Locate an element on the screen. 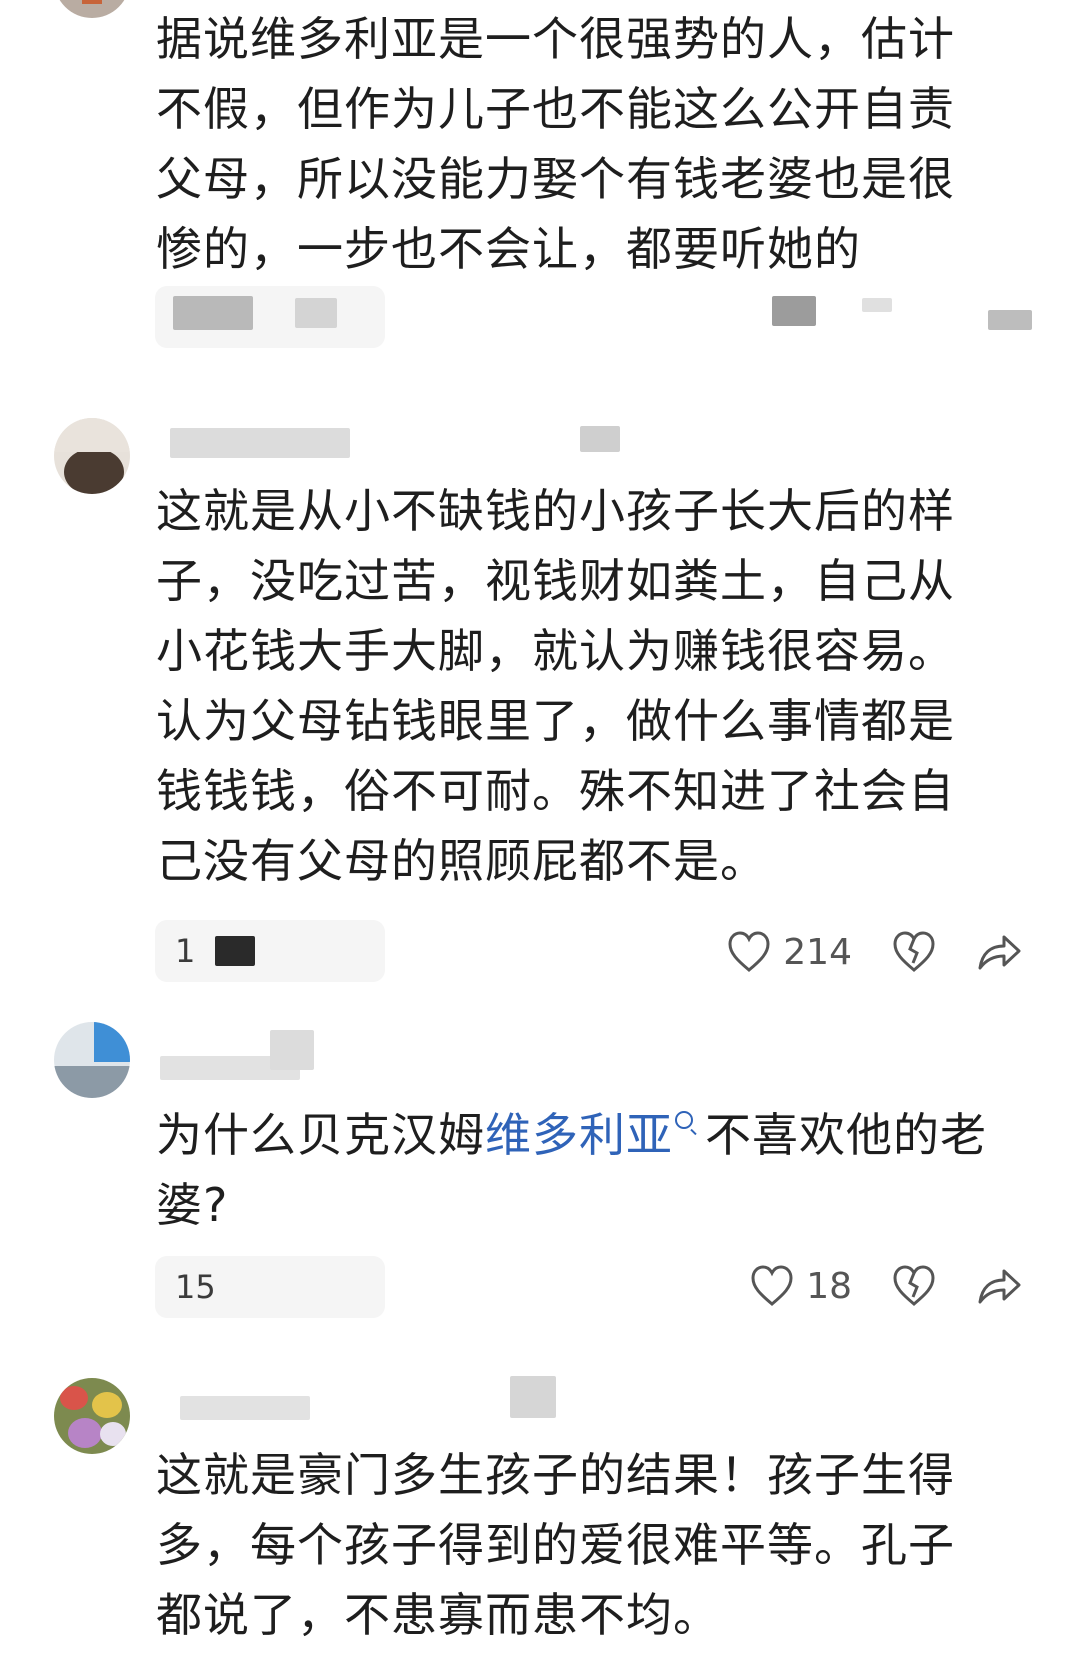  reply-count: 1 is located at coordinates (185, 951).